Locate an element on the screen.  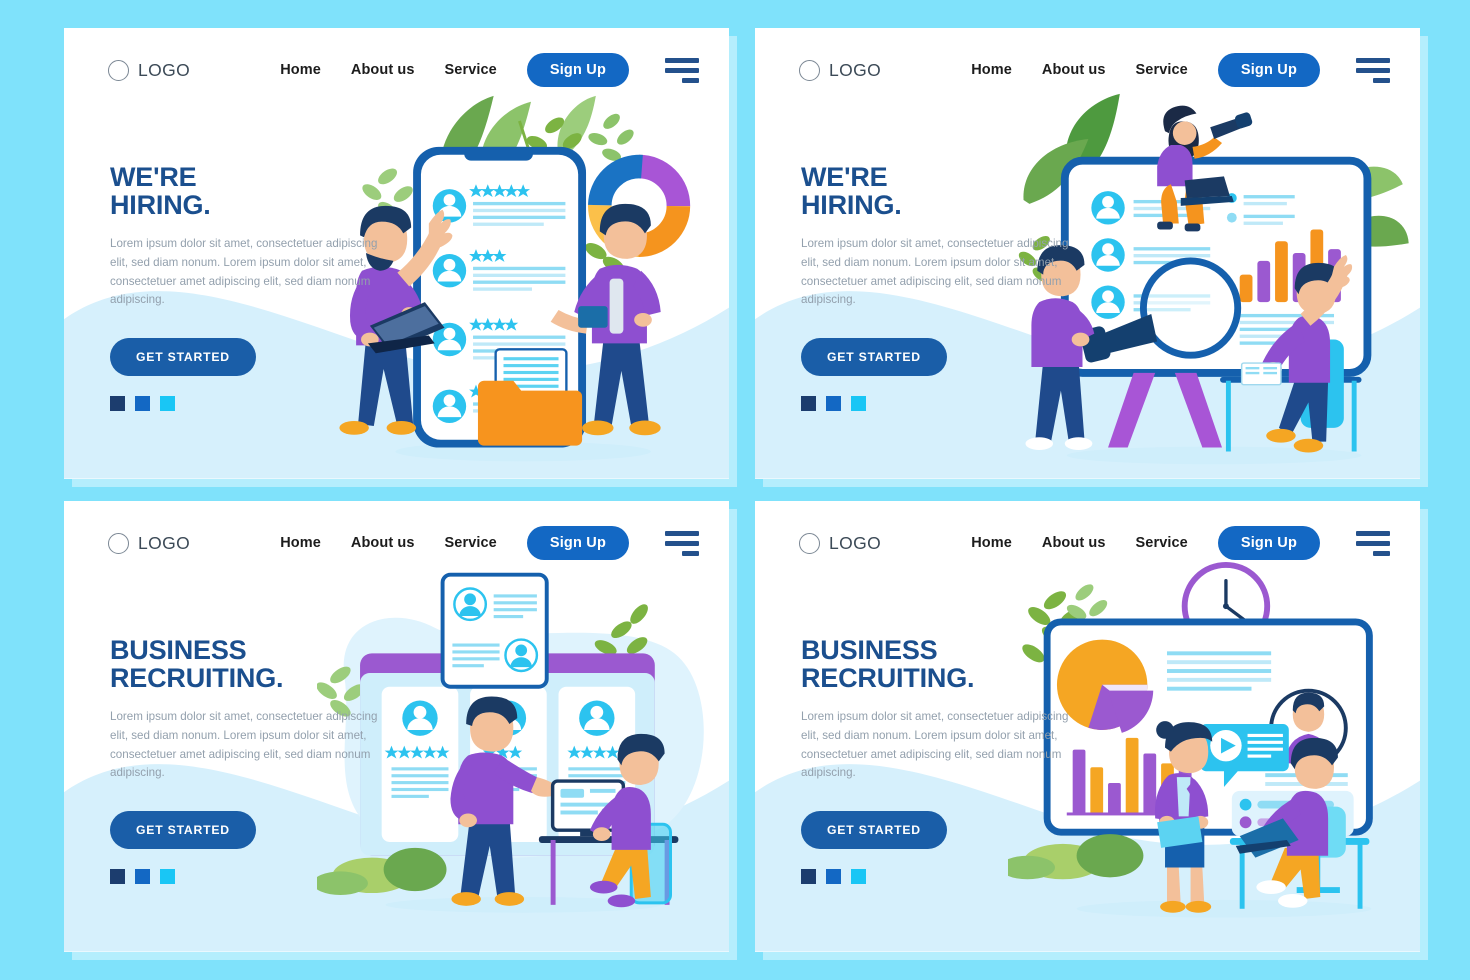
illustration-mobile-candidate-list is located at coordinates (523, 282).